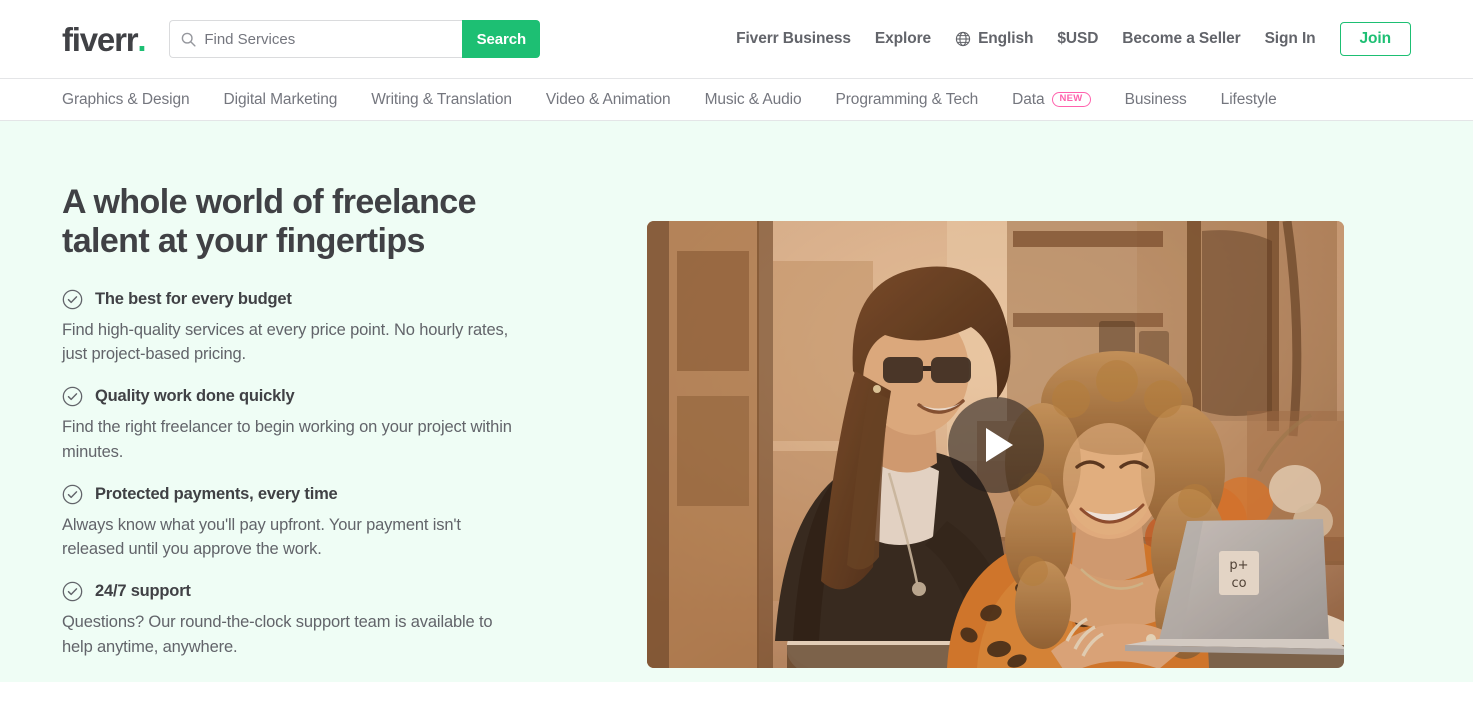  I want to click on category-business: Business, so click(1156, 100).